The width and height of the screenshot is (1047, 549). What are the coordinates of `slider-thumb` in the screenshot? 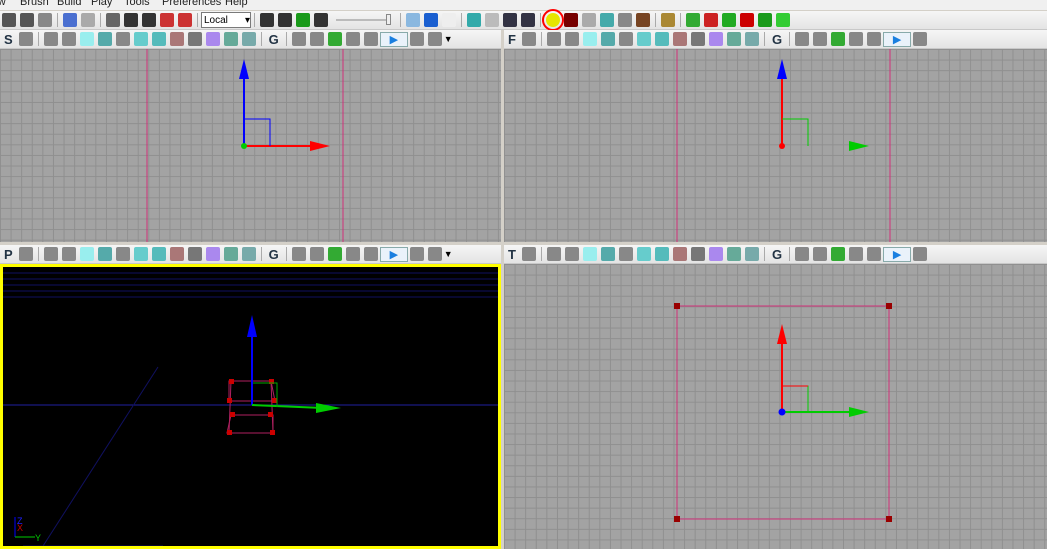 It's located at (388, 19).